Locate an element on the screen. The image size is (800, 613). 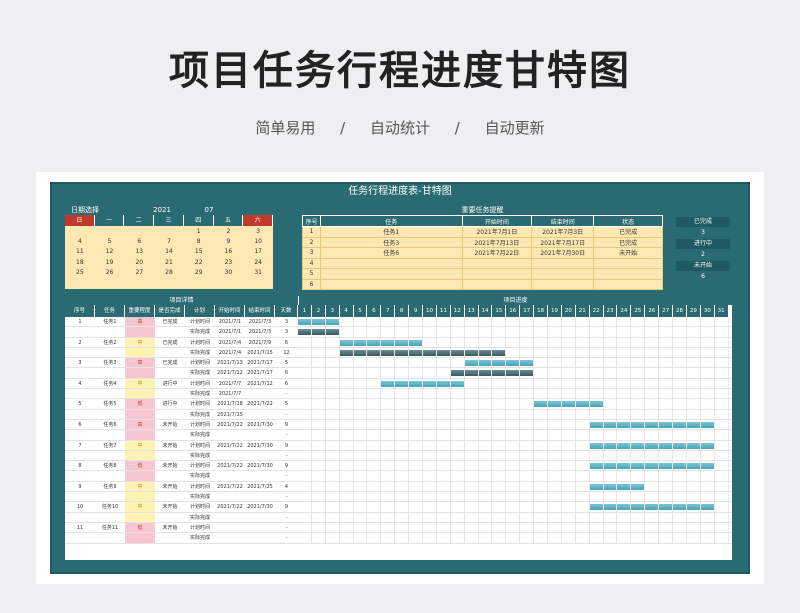
calendar-day: 26 is located at coordinates (110, 274).